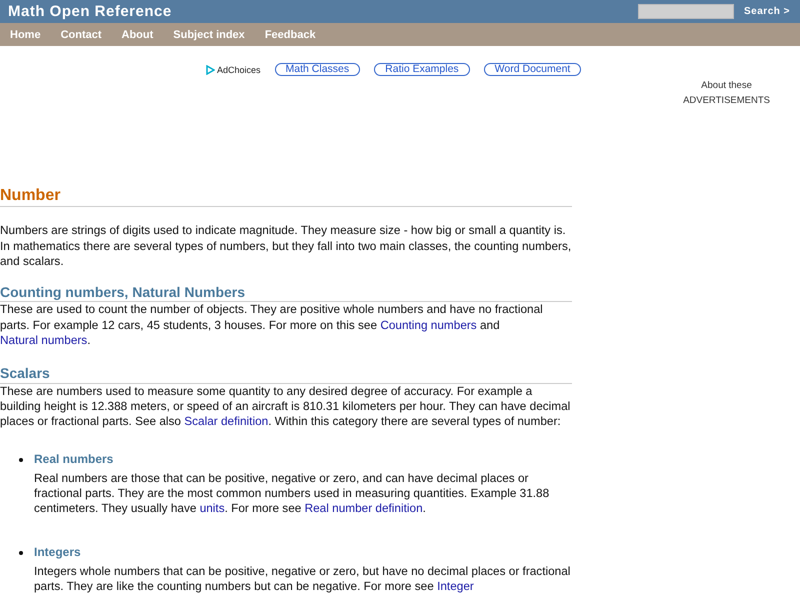  What do you see at coordinates (286, 293) in the screenshot?
I see `section-heading: Counting numbers, Natural Numbers` at bounding box center [286, 293].